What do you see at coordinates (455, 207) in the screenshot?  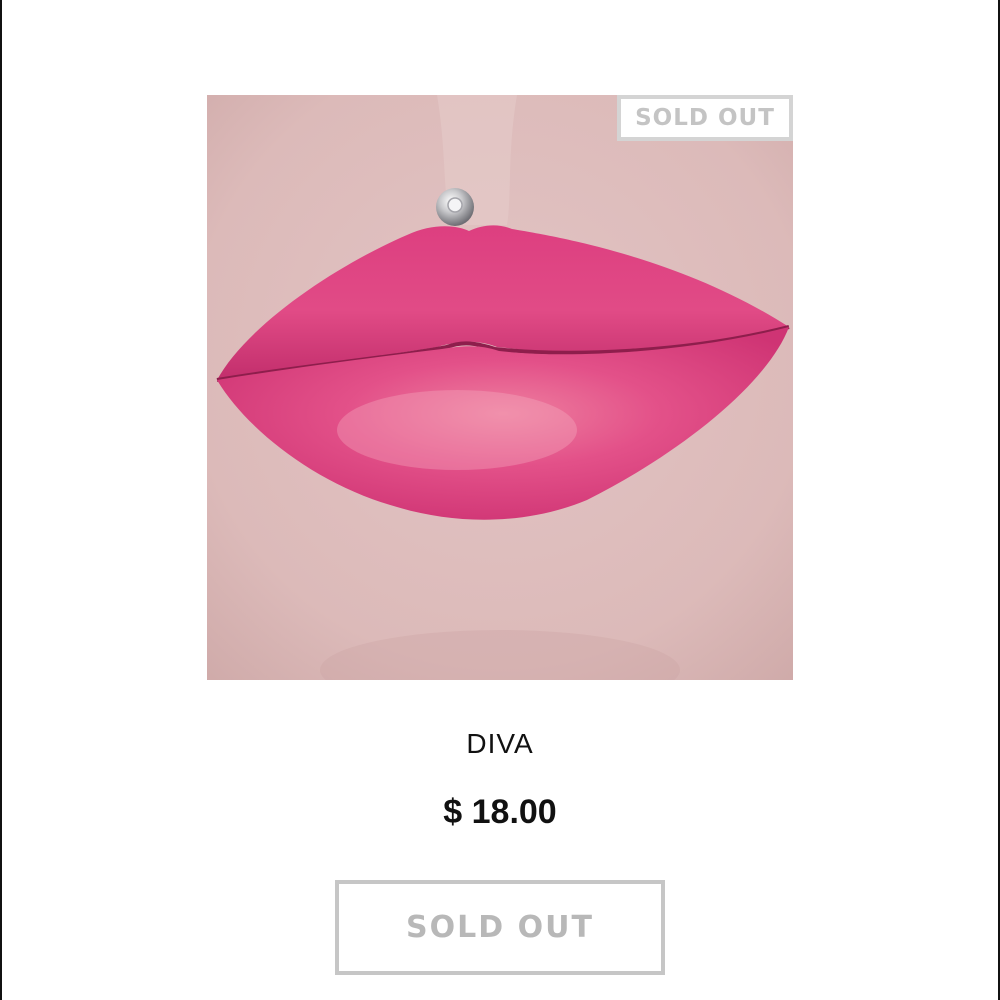 I see `lip-piercing-stud-icon` at bounding box center [455, 207].